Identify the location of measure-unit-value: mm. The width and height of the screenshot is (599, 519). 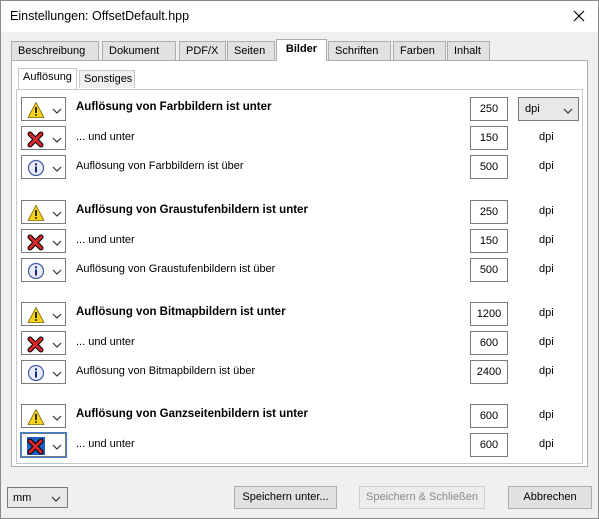
(22, 498).